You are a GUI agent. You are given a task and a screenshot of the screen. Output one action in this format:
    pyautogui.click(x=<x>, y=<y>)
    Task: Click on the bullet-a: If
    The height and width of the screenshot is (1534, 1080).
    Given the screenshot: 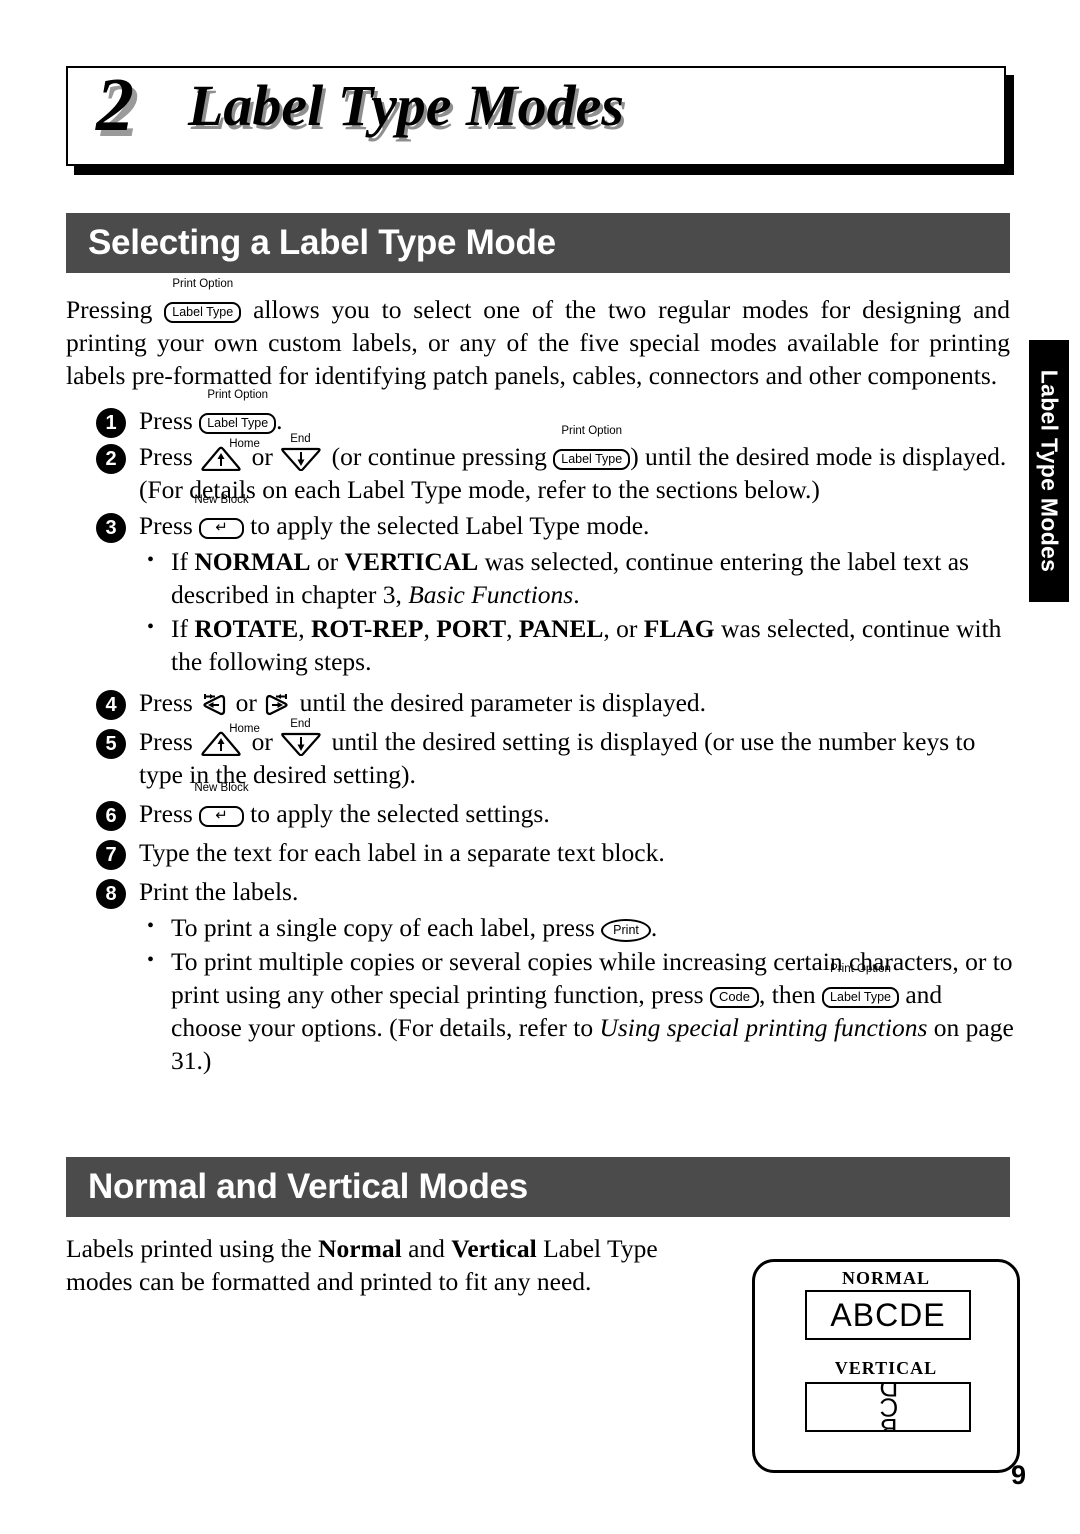 What is the action you would take?
    pyautogui.click(x=183, y=561)
    